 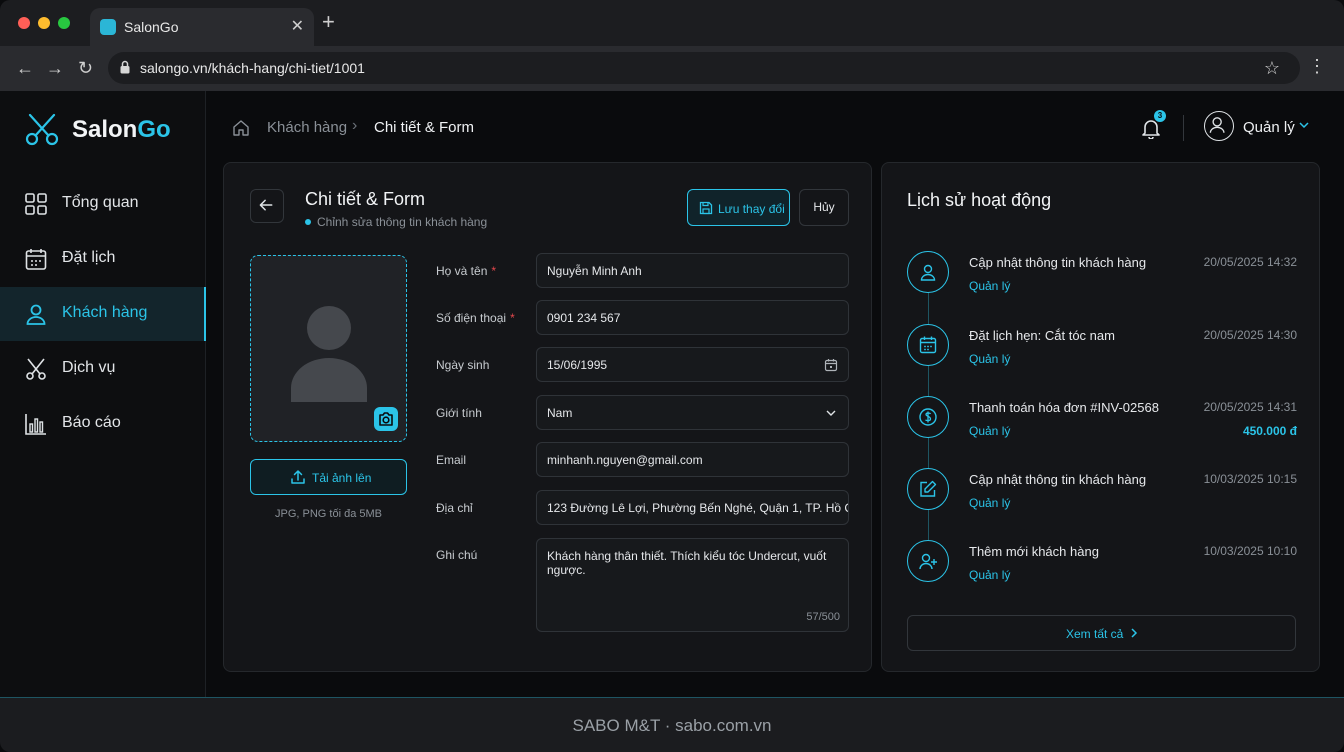 What do you see at coordinates (1058, 479) in the screenshot?
I see `history-item-text: Cập nhật thông tin khách hàng` at bounding box center [1058, 479].